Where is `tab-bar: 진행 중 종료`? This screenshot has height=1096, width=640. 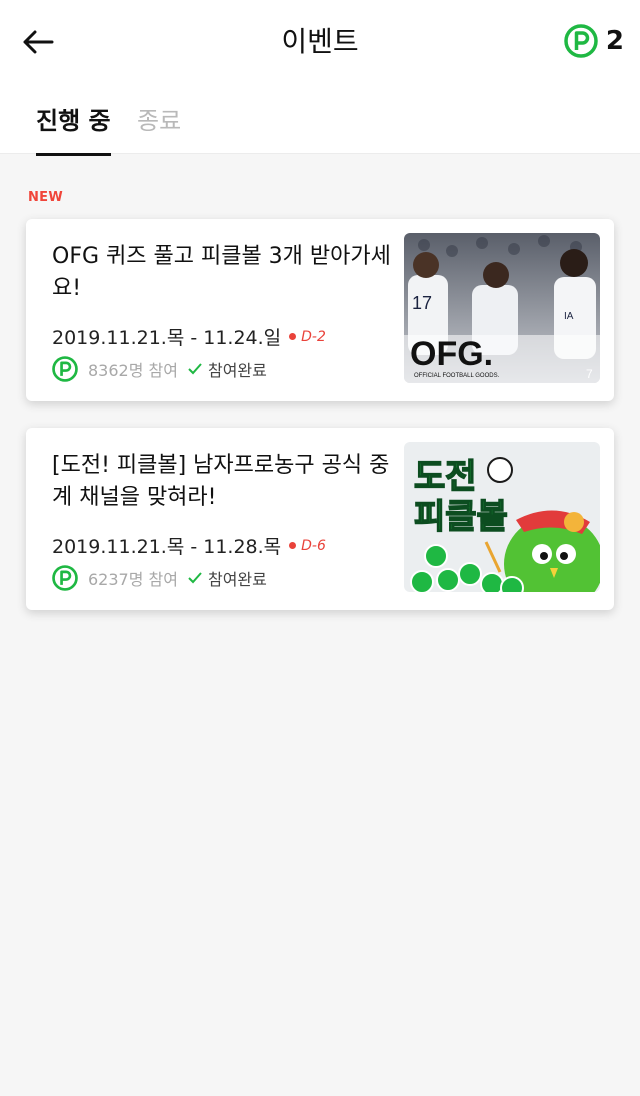
tab-bar: 진행 중 종료 is located at coordinates (320, 120).